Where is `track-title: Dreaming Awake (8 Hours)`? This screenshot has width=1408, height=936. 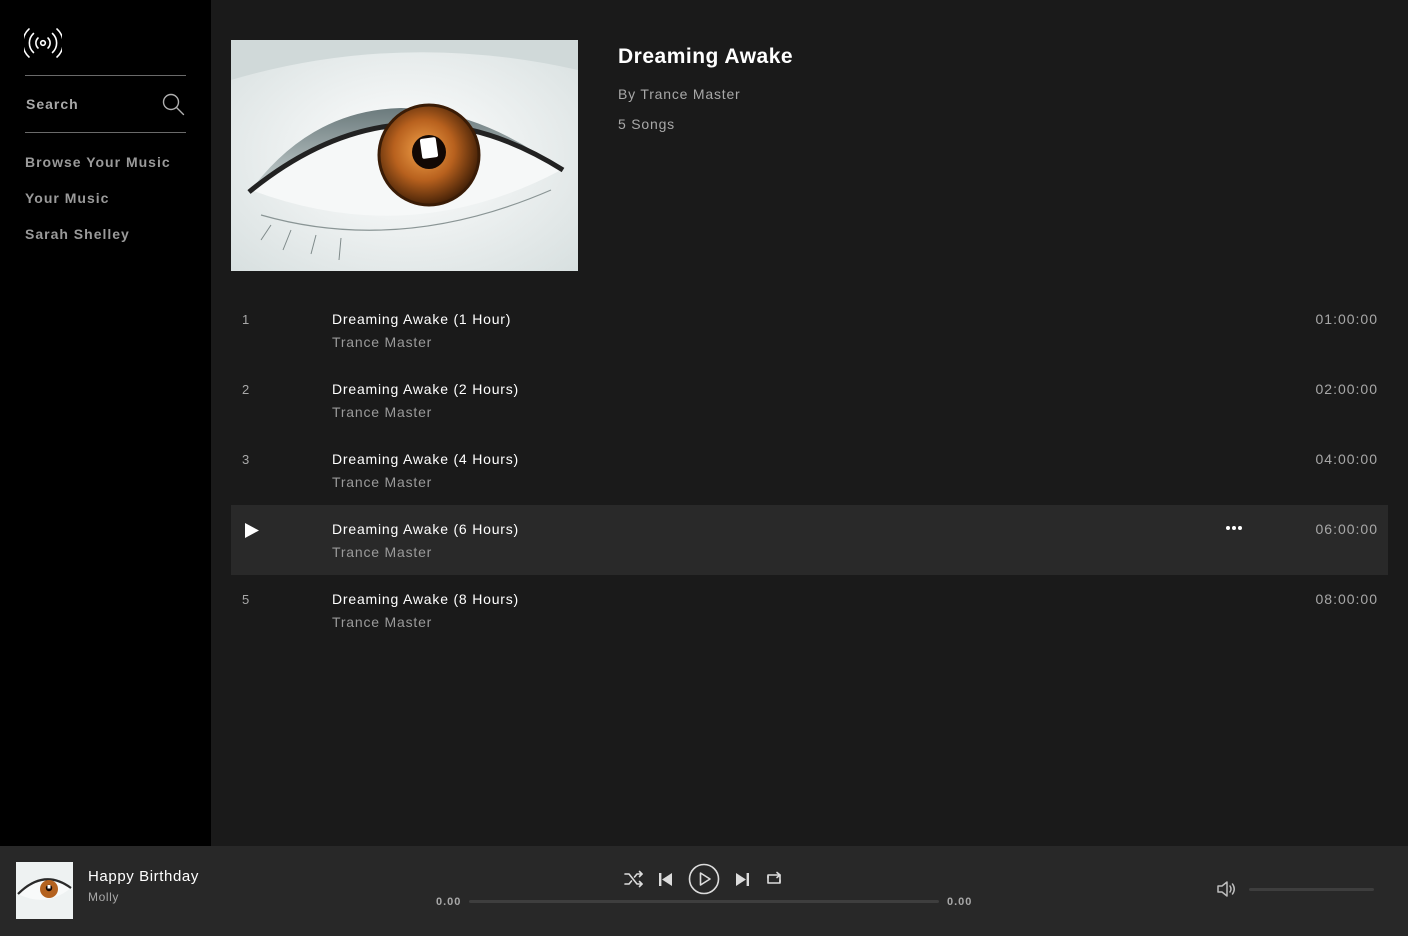 track-title: Dreaming Awake (8 Hours) is located at coordinates (426, 599).